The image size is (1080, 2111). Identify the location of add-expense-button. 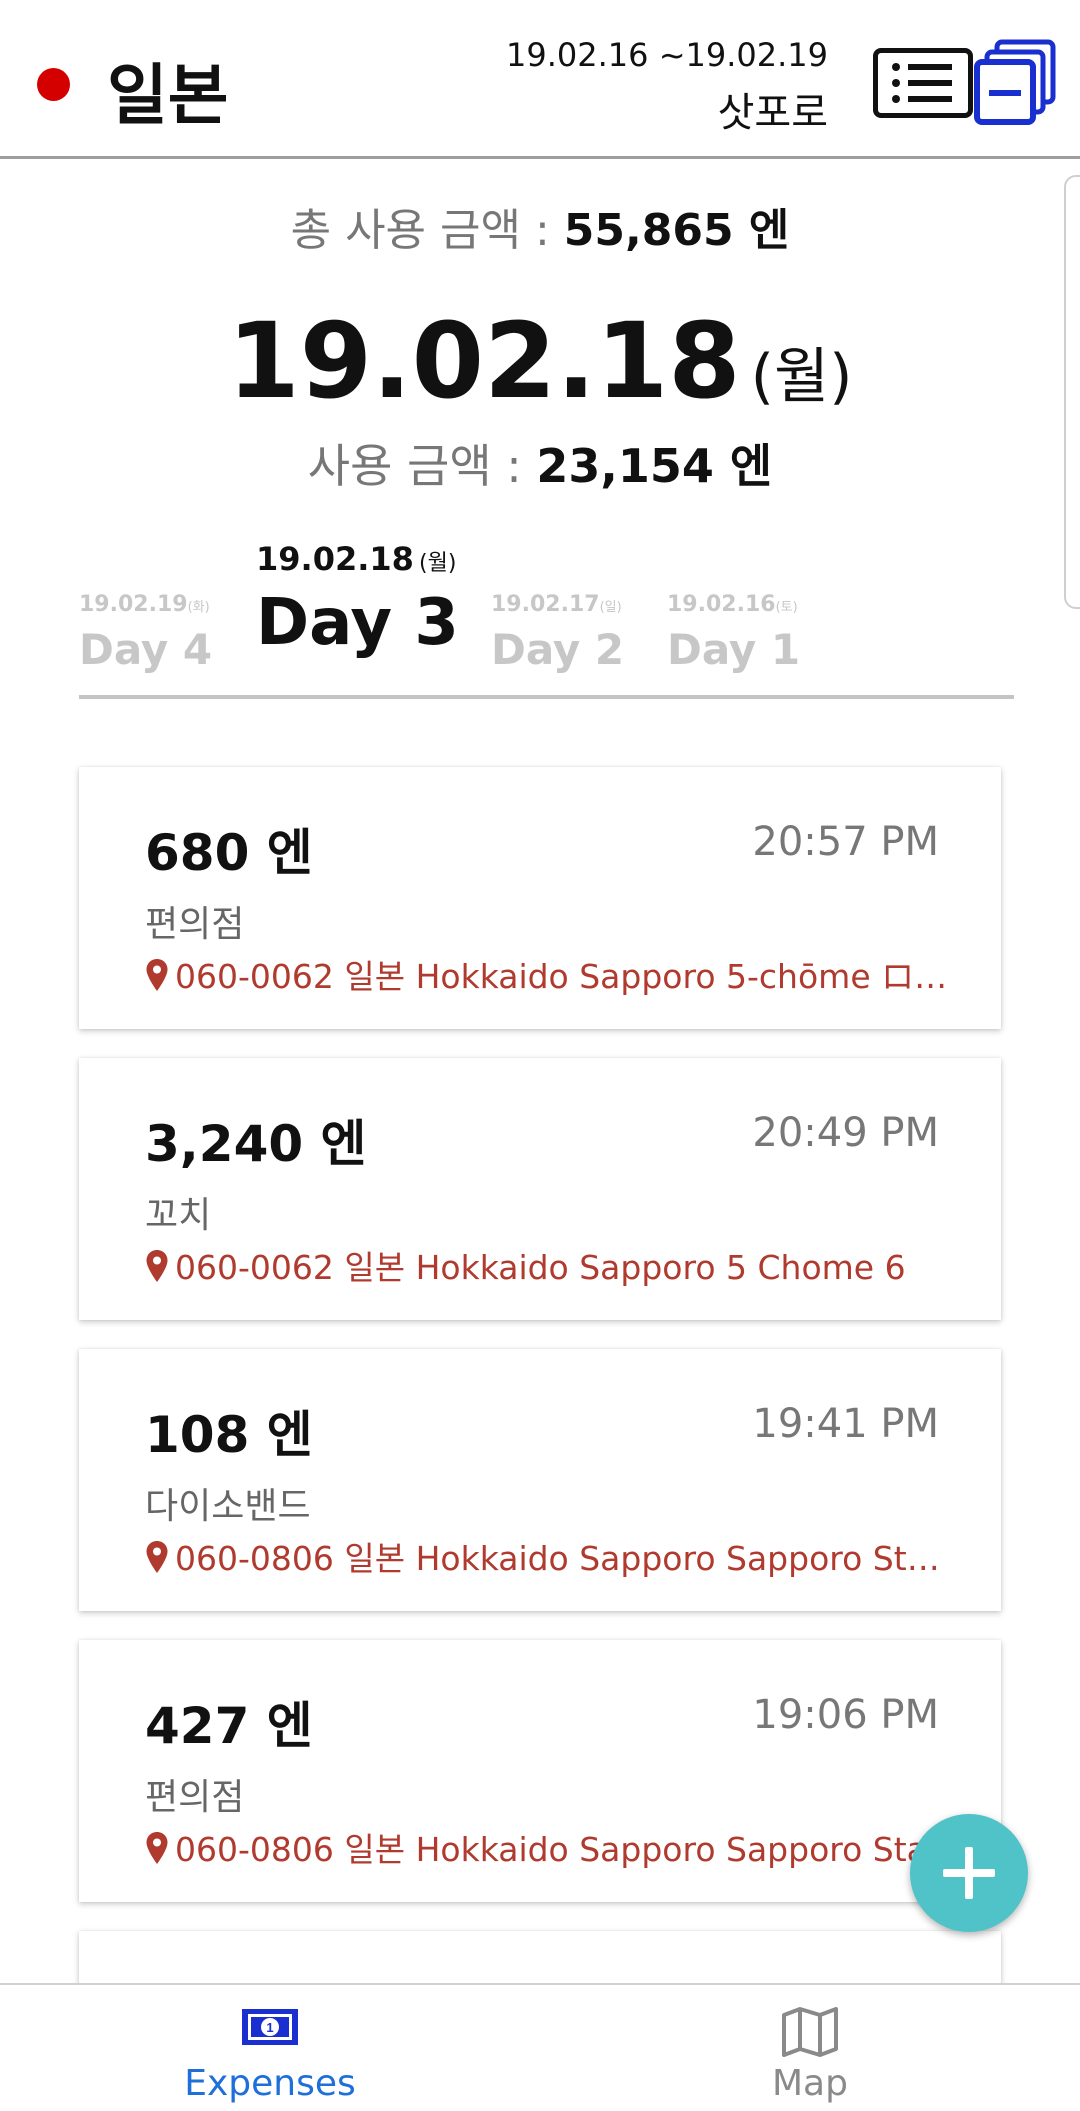
(969, 1873).